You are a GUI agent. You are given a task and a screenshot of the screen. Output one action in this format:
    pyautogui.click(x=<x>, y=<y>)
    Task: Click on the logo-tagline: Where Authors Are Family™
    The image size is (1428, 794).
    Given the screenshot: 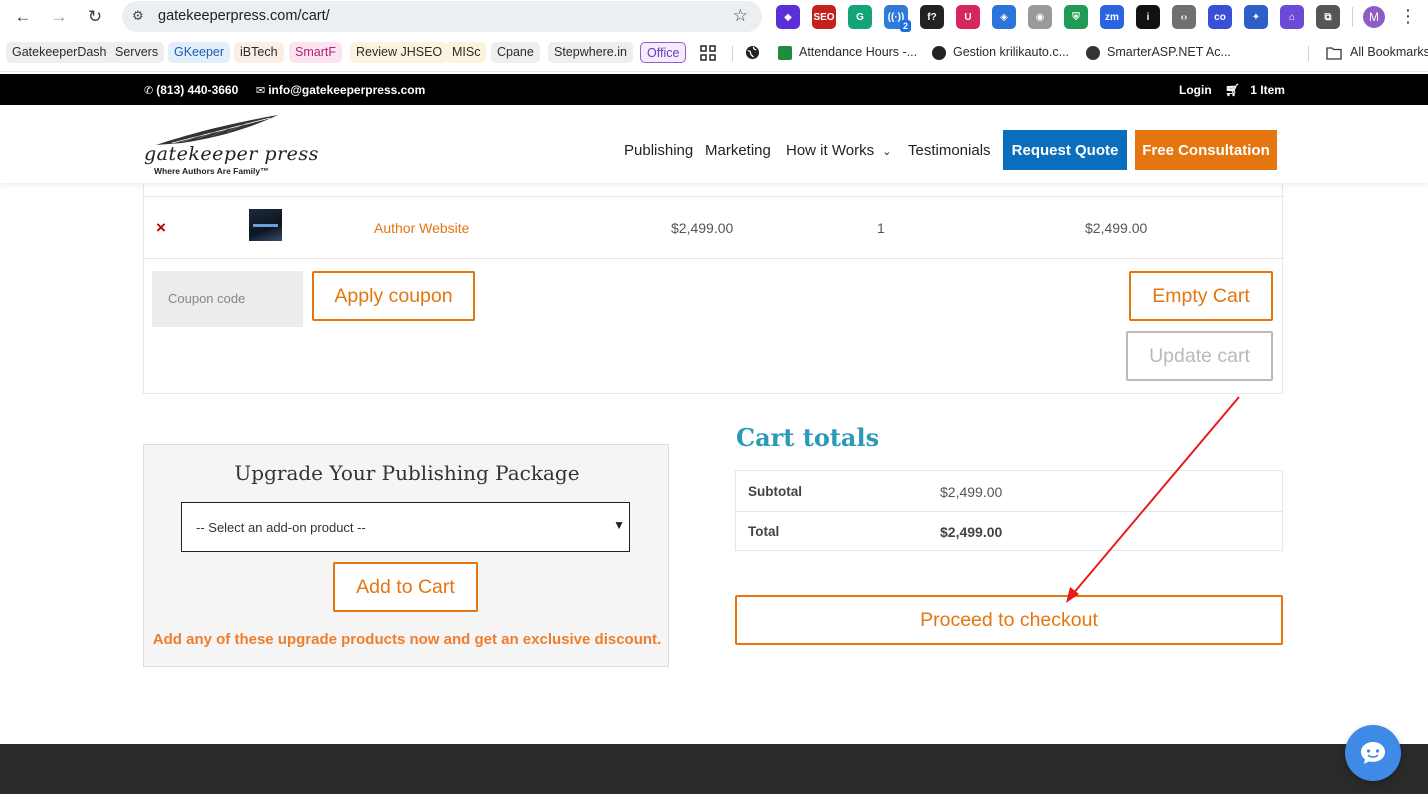 What is the action you would take?
    pyautogui.click(x=211, y=171)
    